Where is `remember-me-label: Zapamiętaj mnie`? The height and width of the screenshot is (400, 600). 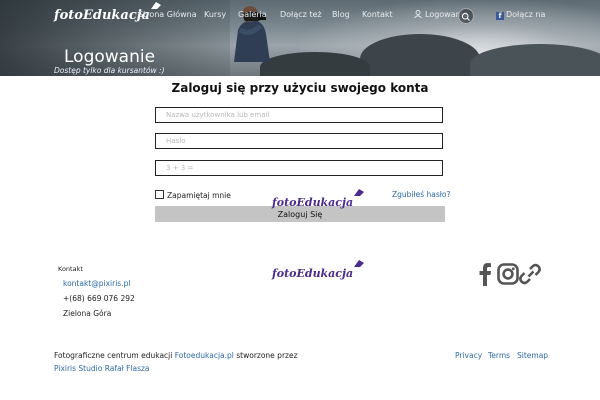
remember-me-label: Zapamiętaj mnie is located at coordinates (199, 195).